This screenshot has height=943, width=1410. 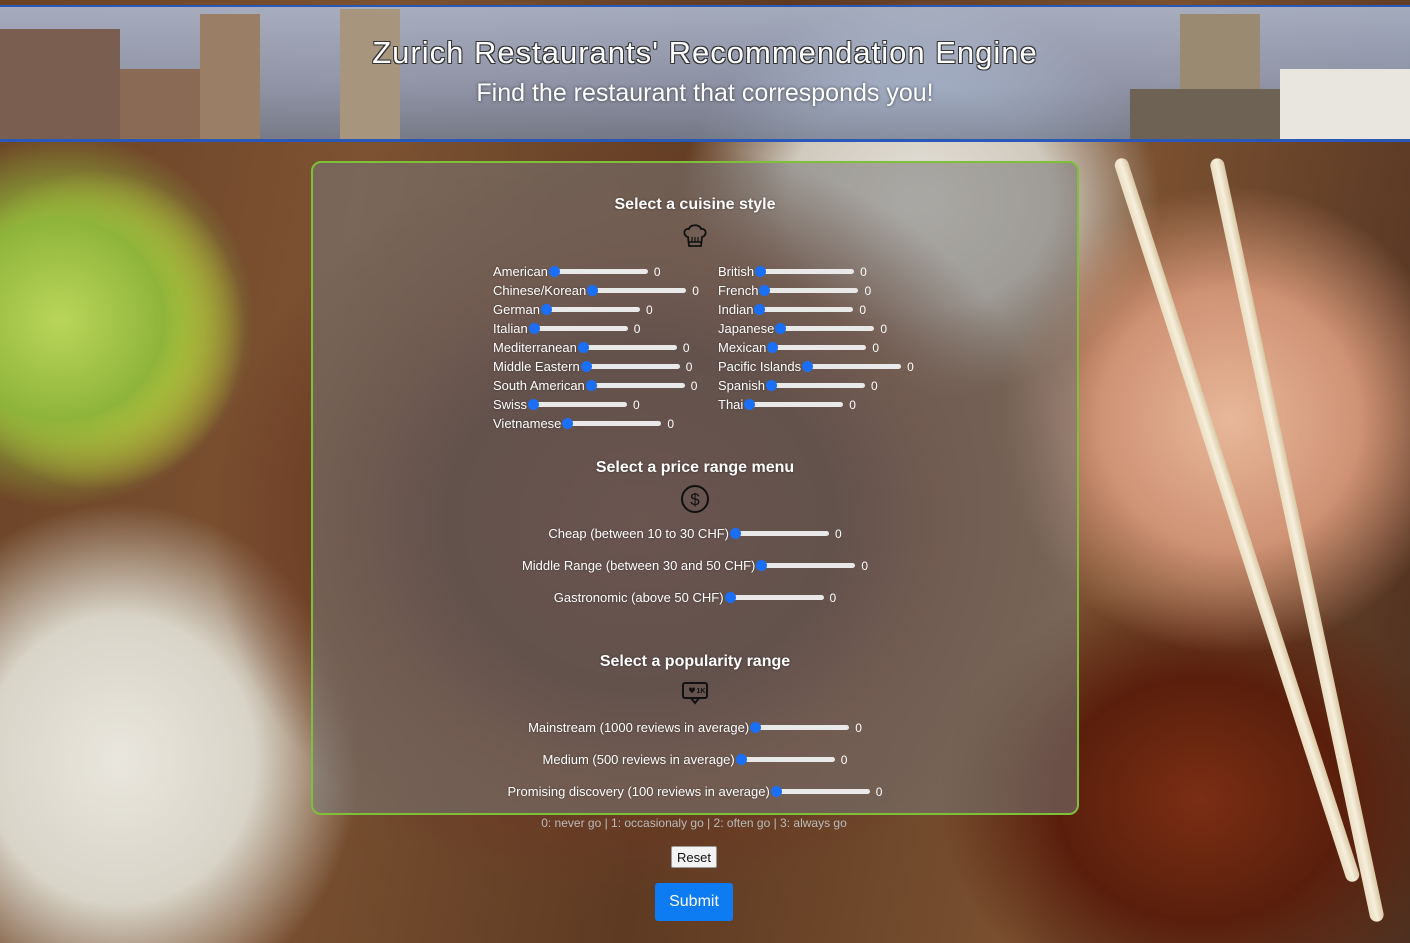 I want to click on cuisine-south-american-slider, so click(x=635, y=385).